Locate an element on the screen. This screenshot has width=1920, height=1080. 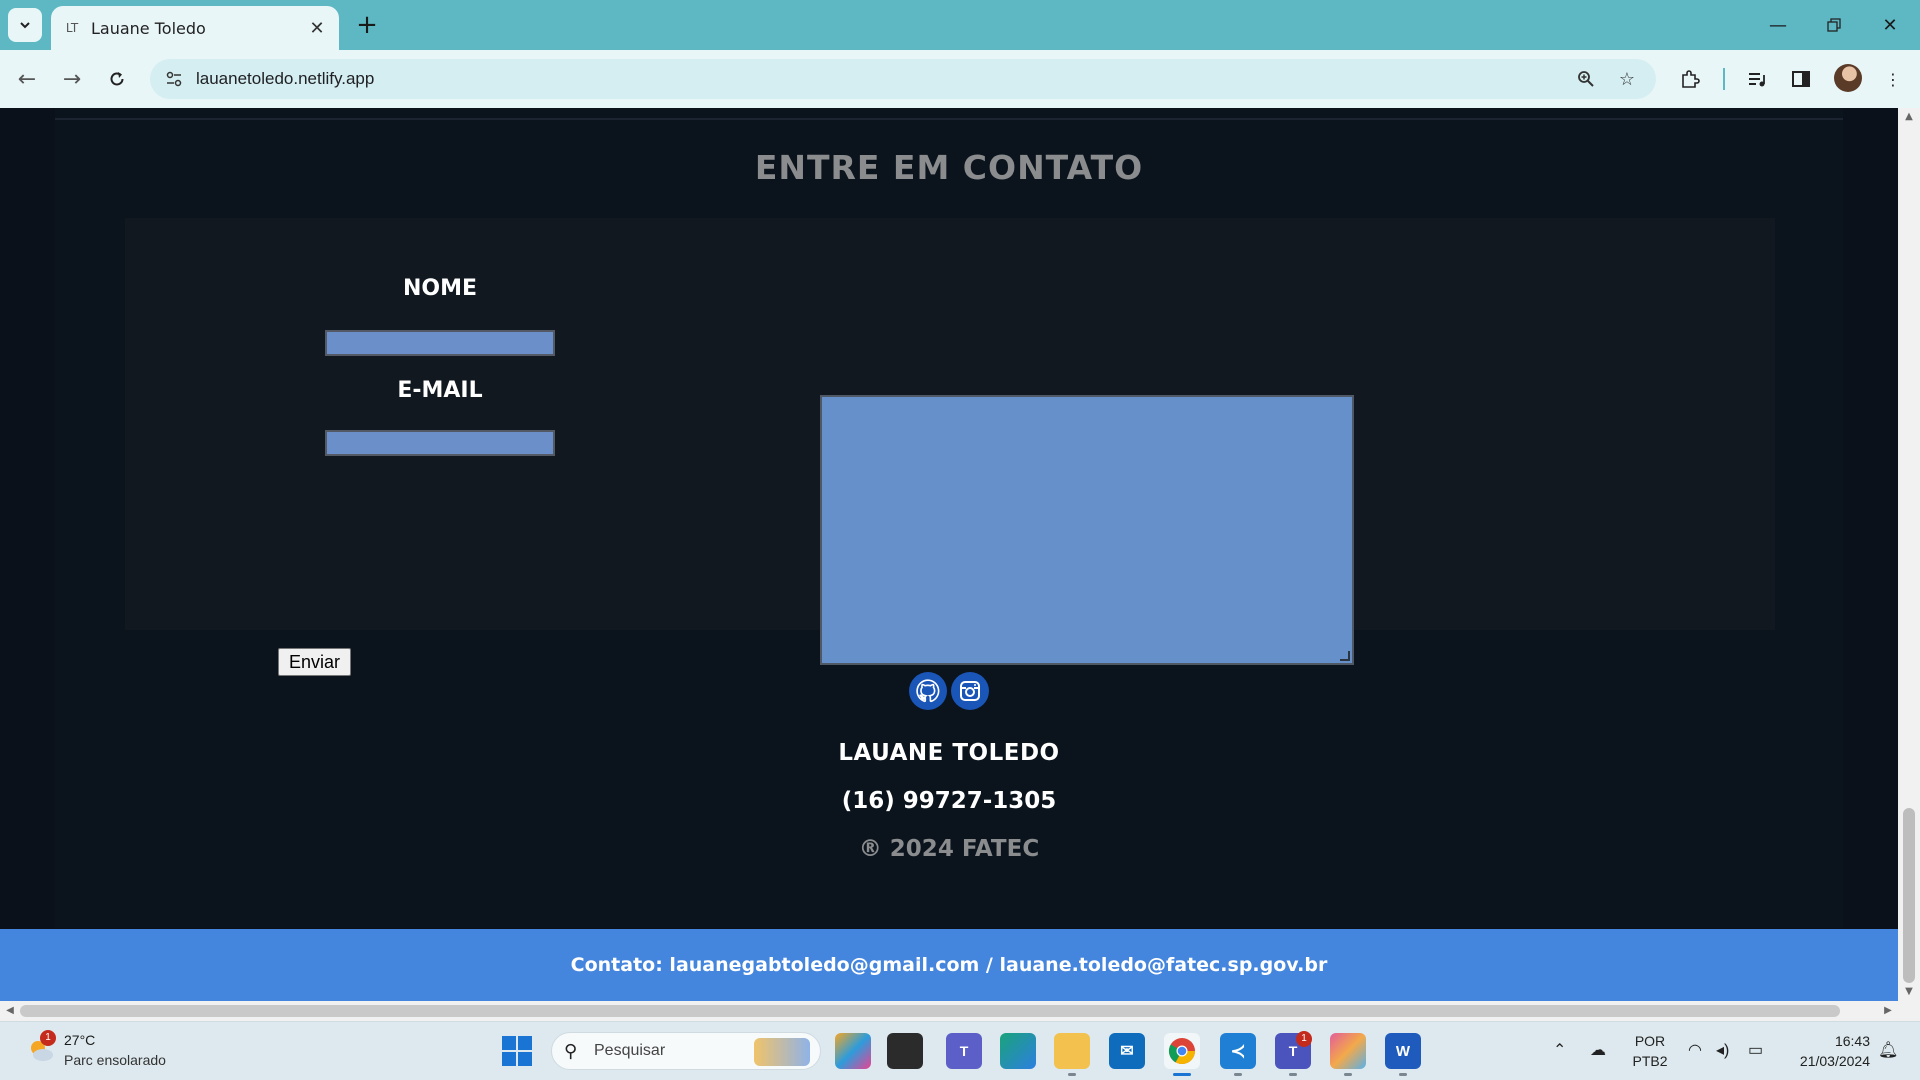
teams-badge: 1 is located at coordinates (1304, 1039).